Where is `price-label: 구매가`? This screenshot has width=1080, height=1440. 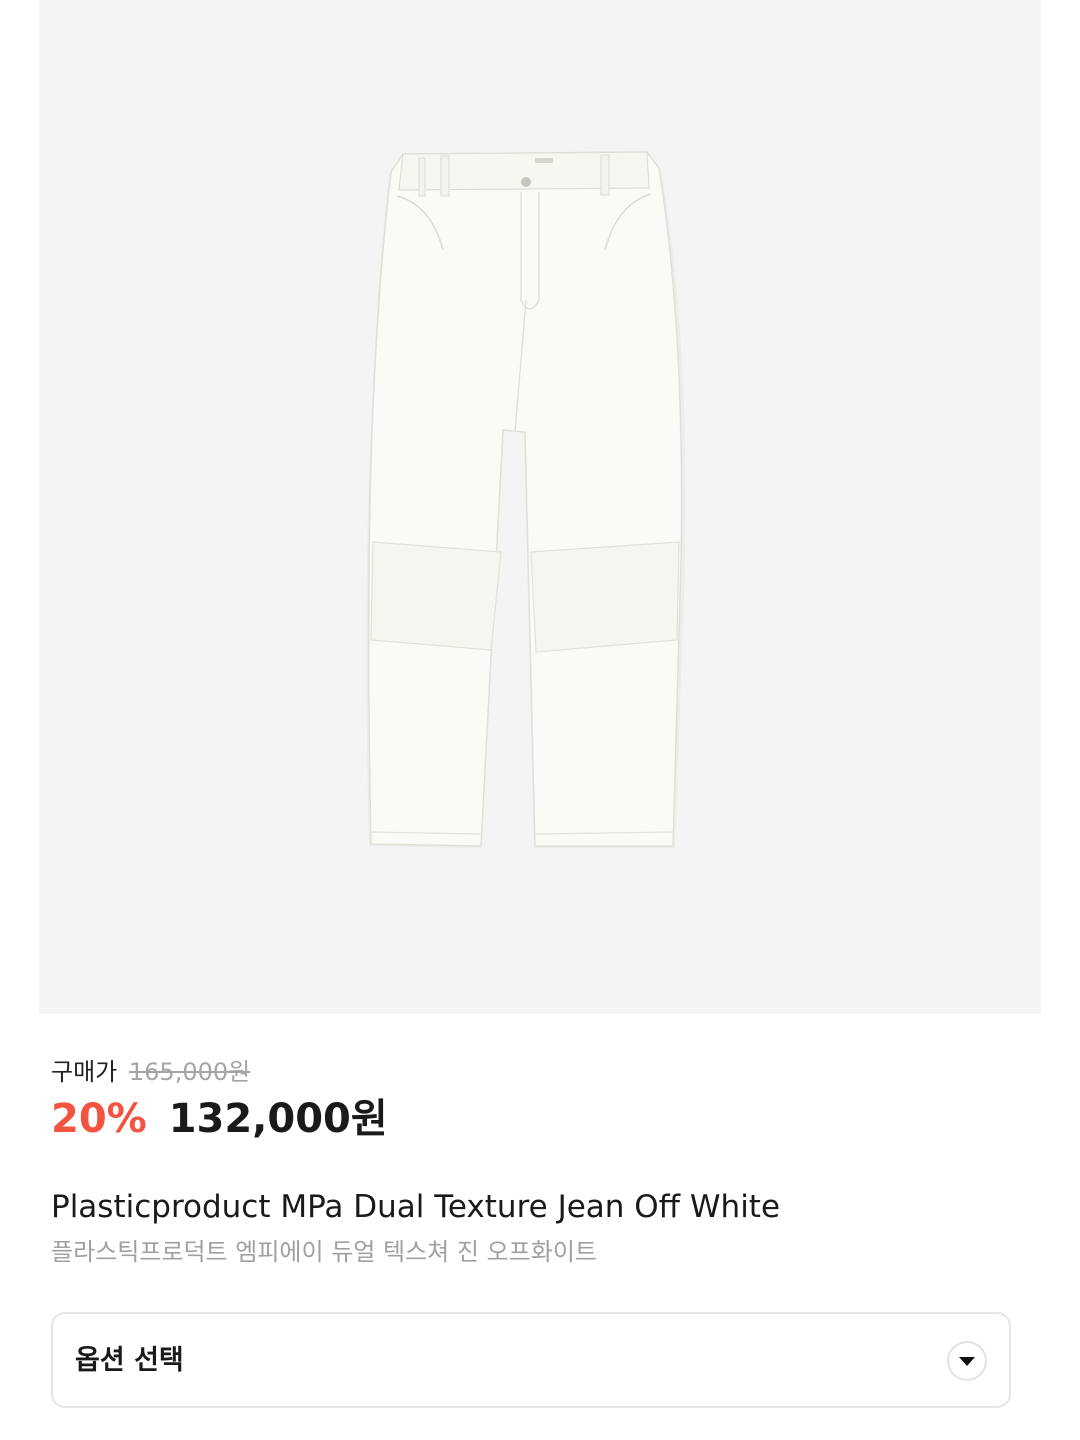
price-label: 구매가 is located at coordinates (84, 1072).